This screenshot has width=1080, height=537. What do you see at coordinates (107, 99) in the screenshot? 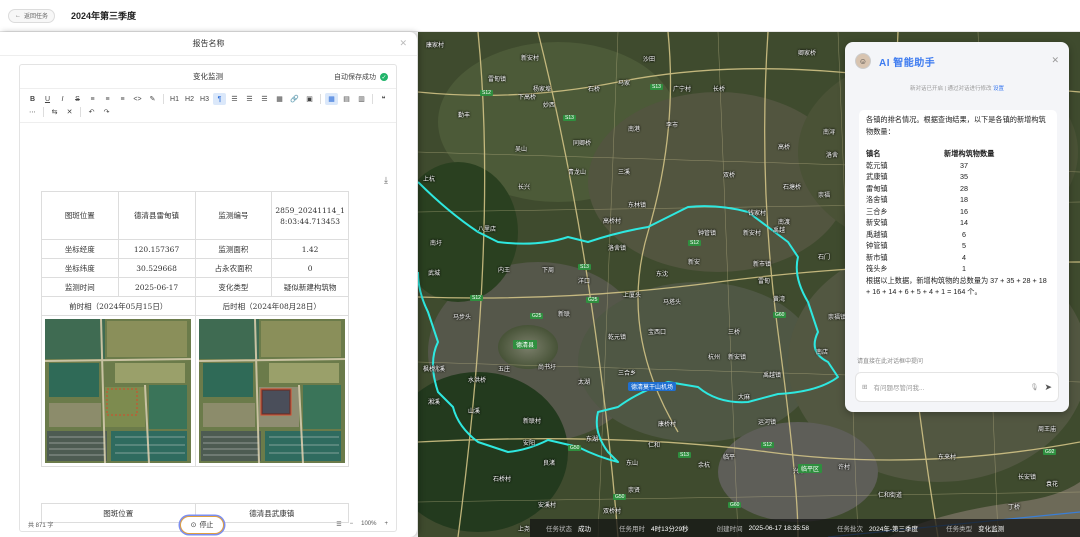
I see `align-center-button: ≡` at bounding box center [107, 99].